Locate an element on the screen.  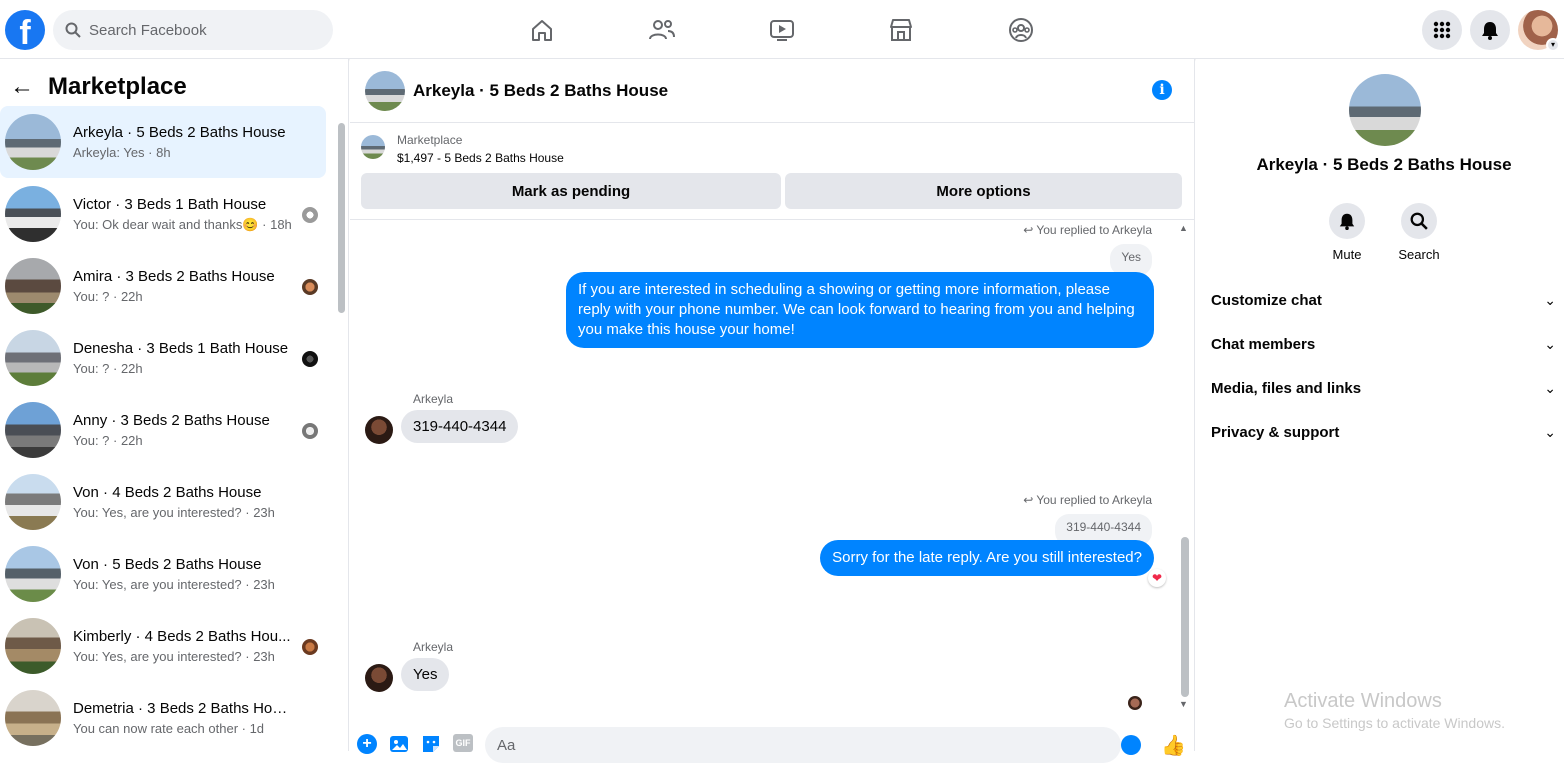
mute-label: Mute is located at coordinates (1347, 254).